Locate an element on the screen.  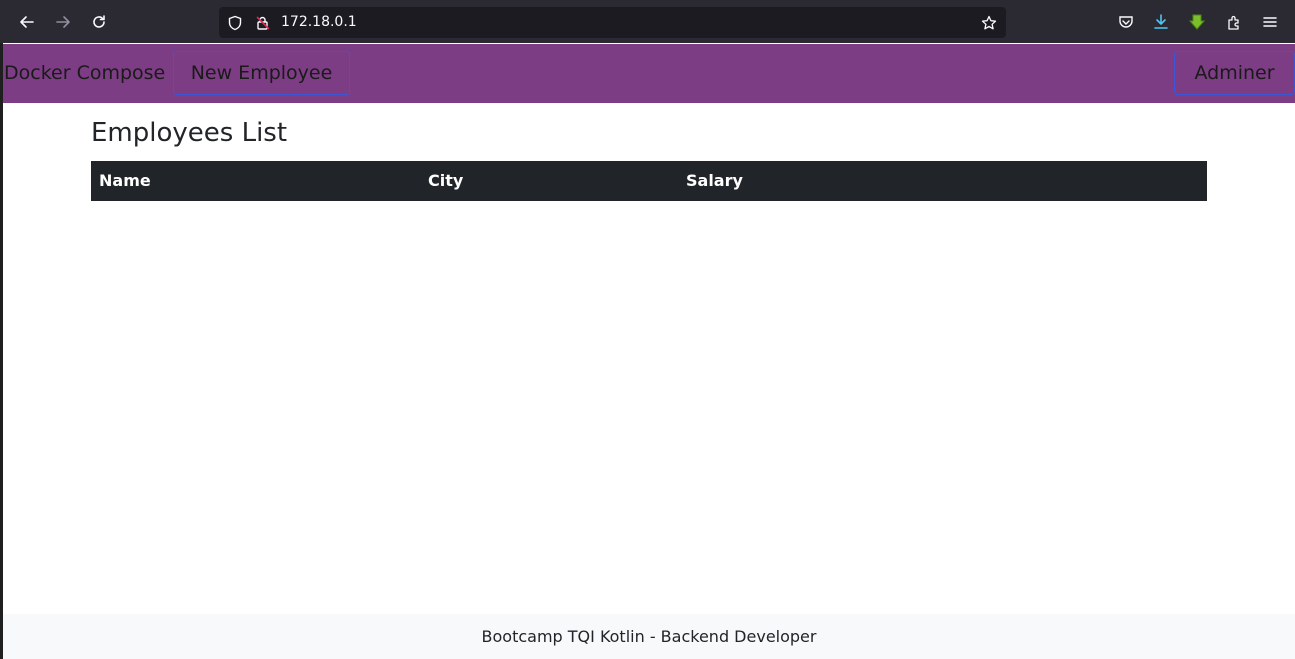
column-header-city: City is located at coordinates (446, 180).